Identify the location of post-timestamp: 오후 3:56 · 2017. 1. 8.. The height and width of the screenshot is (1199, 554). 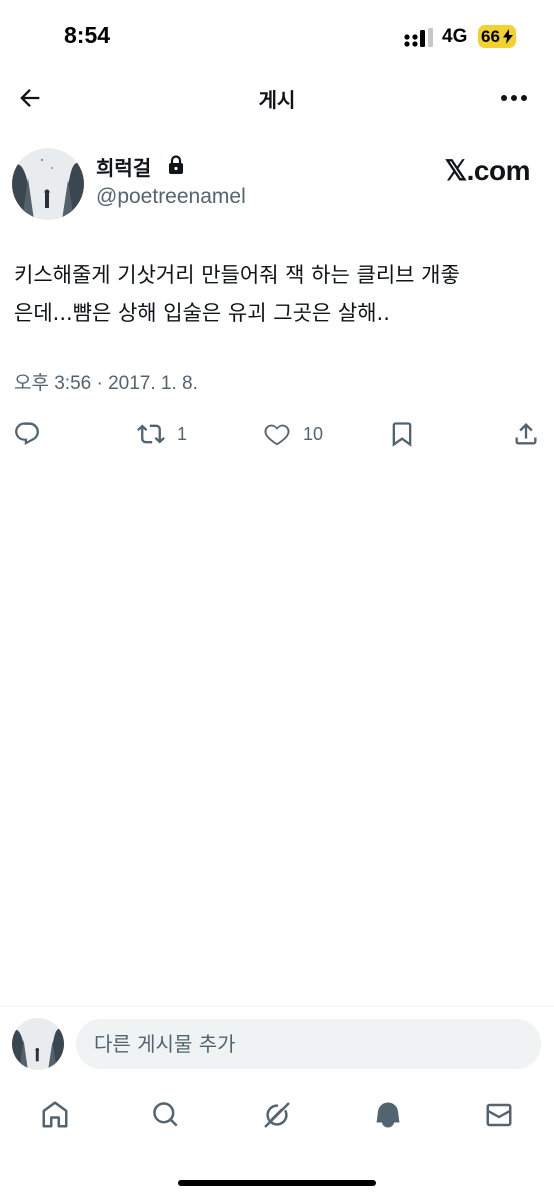
(106, 383).